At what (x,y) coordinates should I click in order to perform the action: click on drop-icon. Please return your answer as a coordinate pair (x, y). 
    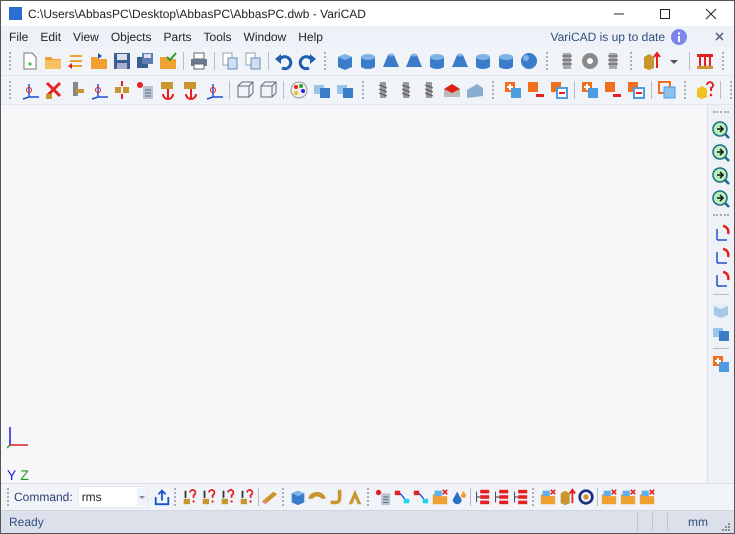
    Looking at the image, I should click on (459, 497).